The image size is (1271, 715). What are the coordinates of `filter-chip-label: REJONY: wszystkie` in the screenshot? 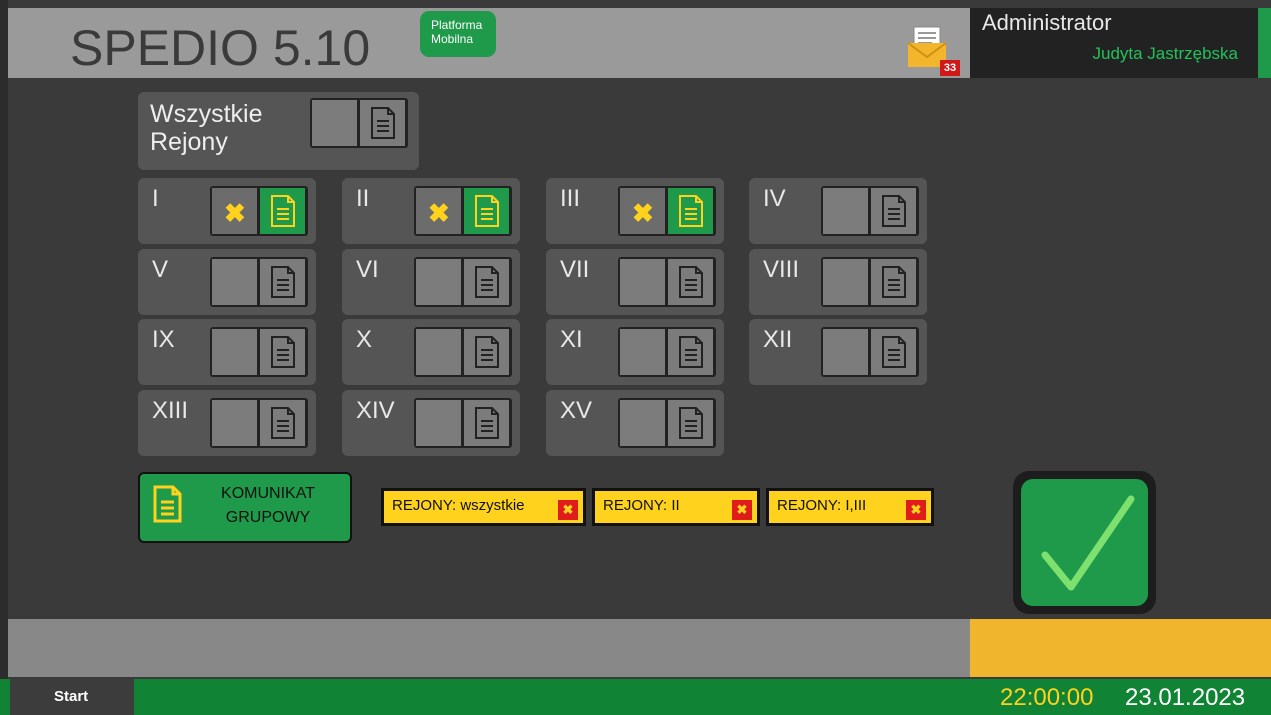 It's located at (458, 505).